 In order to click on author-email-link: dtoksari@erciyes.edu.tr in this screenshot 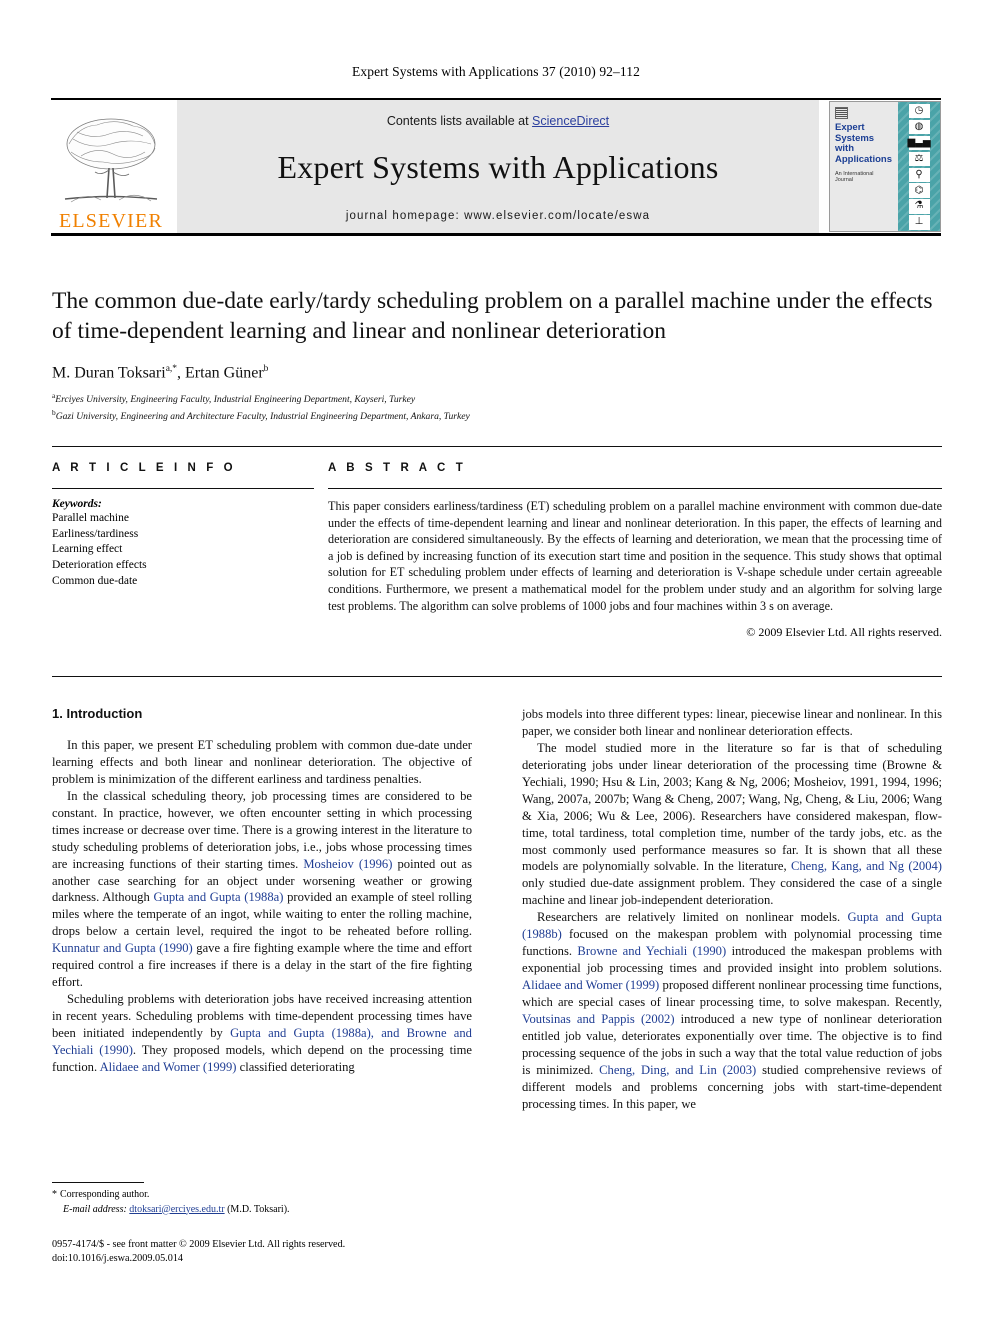, I will do `click(176, 1209)`.